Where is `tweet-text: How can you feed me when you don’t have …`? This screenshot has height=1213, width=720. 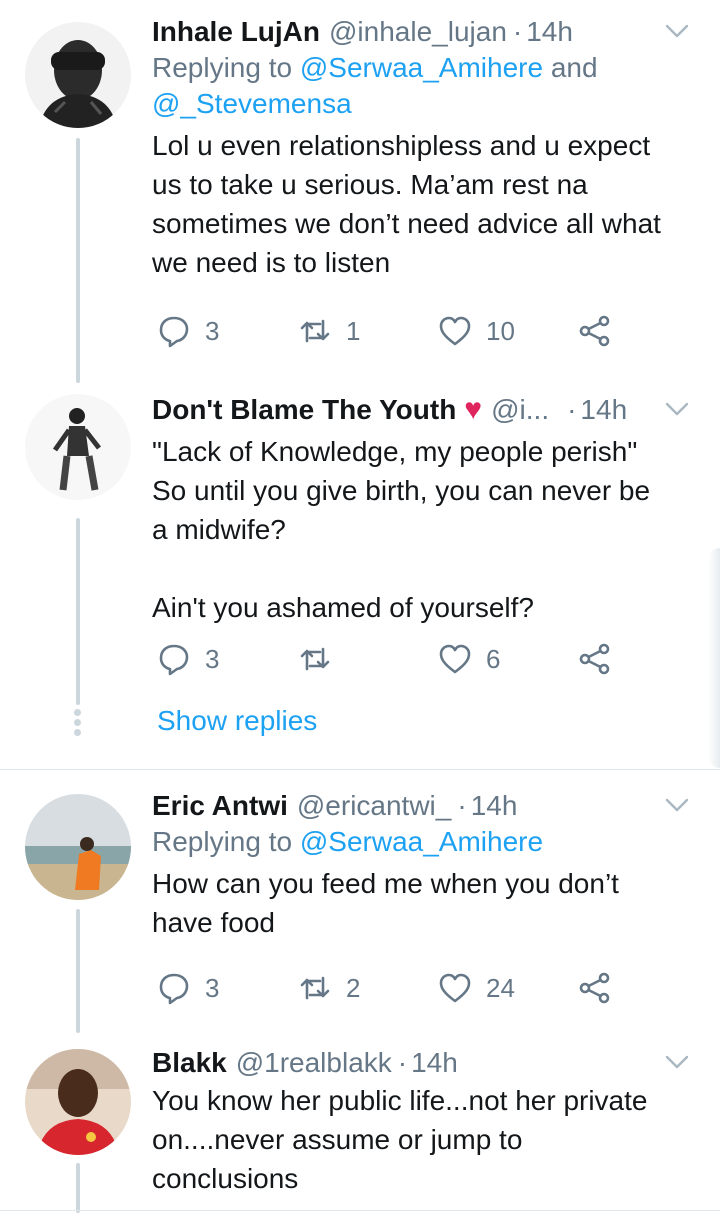 tweet-text: How can you feed me when you don’t have … is located at coordinates (385, 903).